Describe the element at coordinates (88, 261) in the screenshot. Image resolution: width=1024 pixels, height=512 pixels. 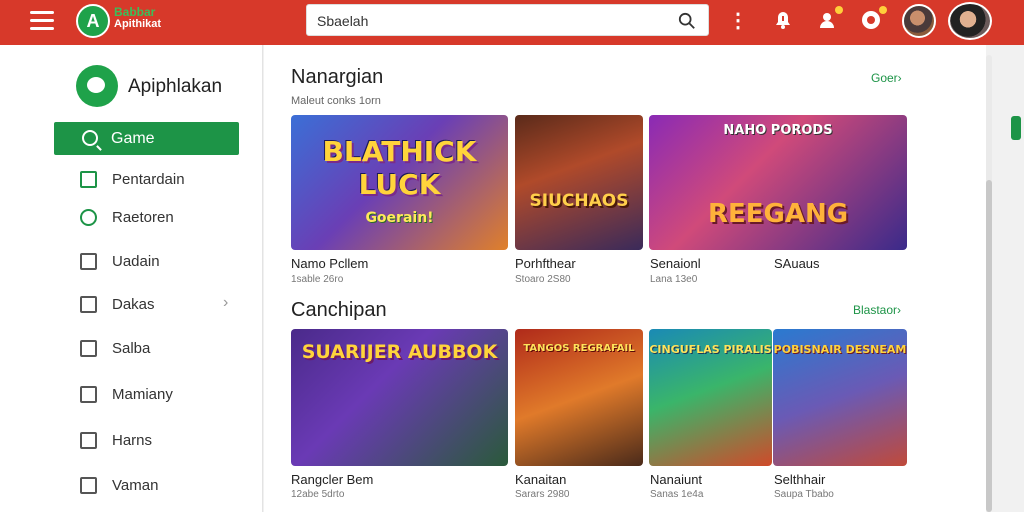
I see `folder-icon` at that location.